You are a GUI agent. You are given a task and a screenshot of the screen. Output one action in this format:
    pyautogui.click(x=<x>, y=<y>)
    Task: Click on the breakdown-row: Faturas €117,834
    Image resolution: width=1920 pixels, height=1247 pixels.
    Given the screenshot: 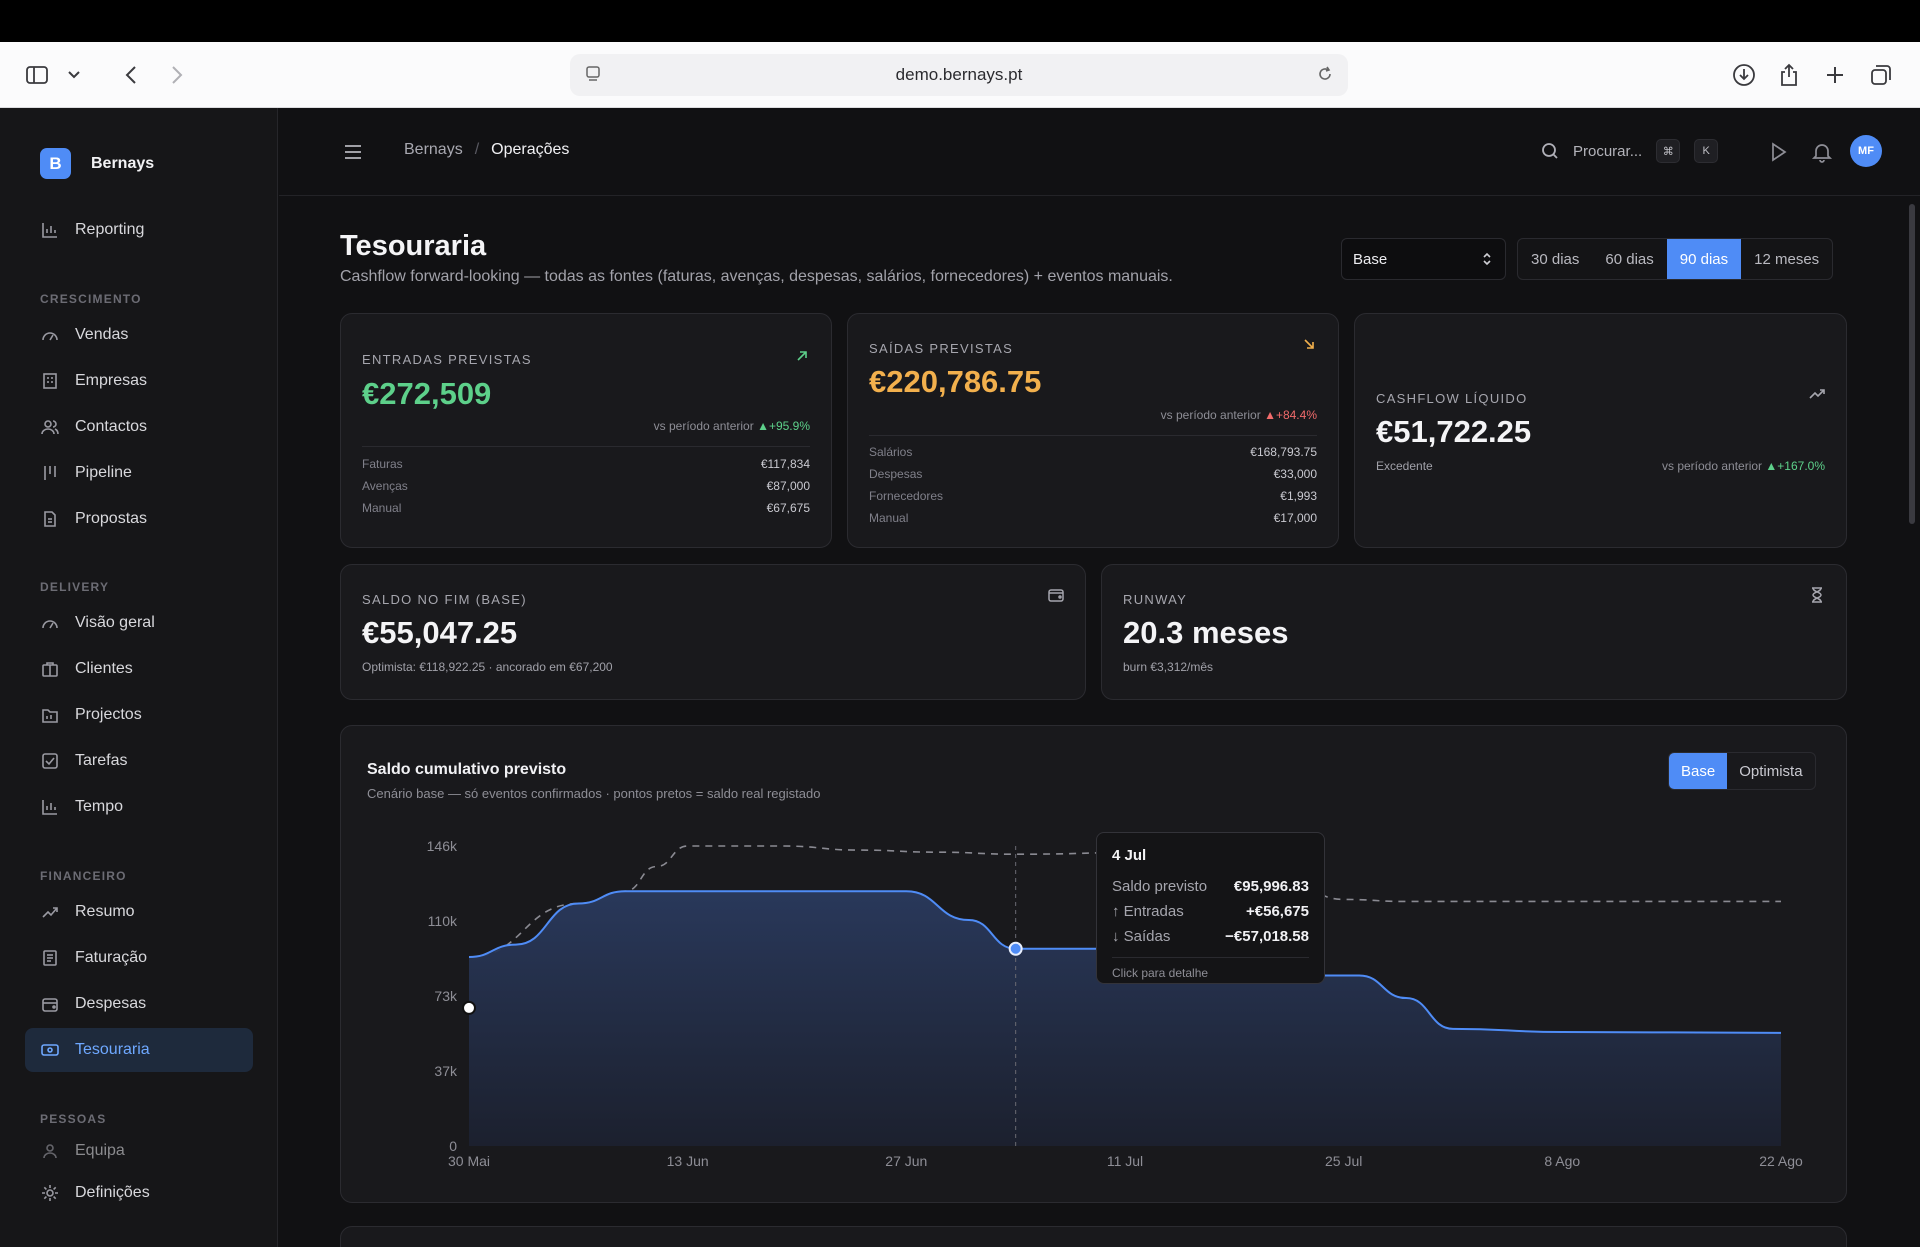 What is the action you would take?
    pyautogui.click(x=586, y=464)
    